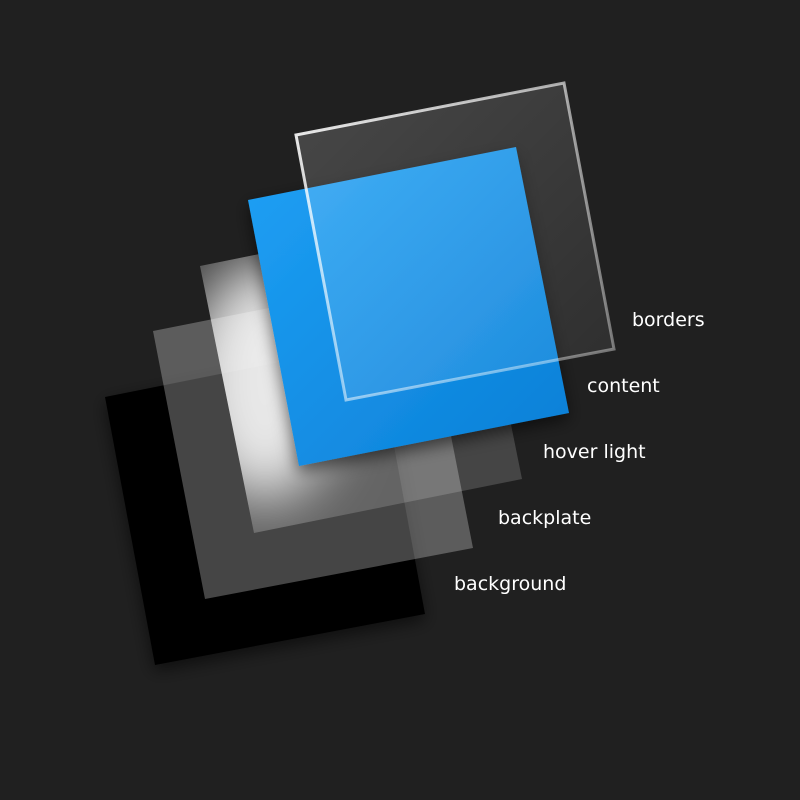 Image resolution: width=800 pixels, height=800 pixels. What do you see at coordinates (623, 386) in the screenshot?
I see `content-label: content` at bounding box center [623, 386].